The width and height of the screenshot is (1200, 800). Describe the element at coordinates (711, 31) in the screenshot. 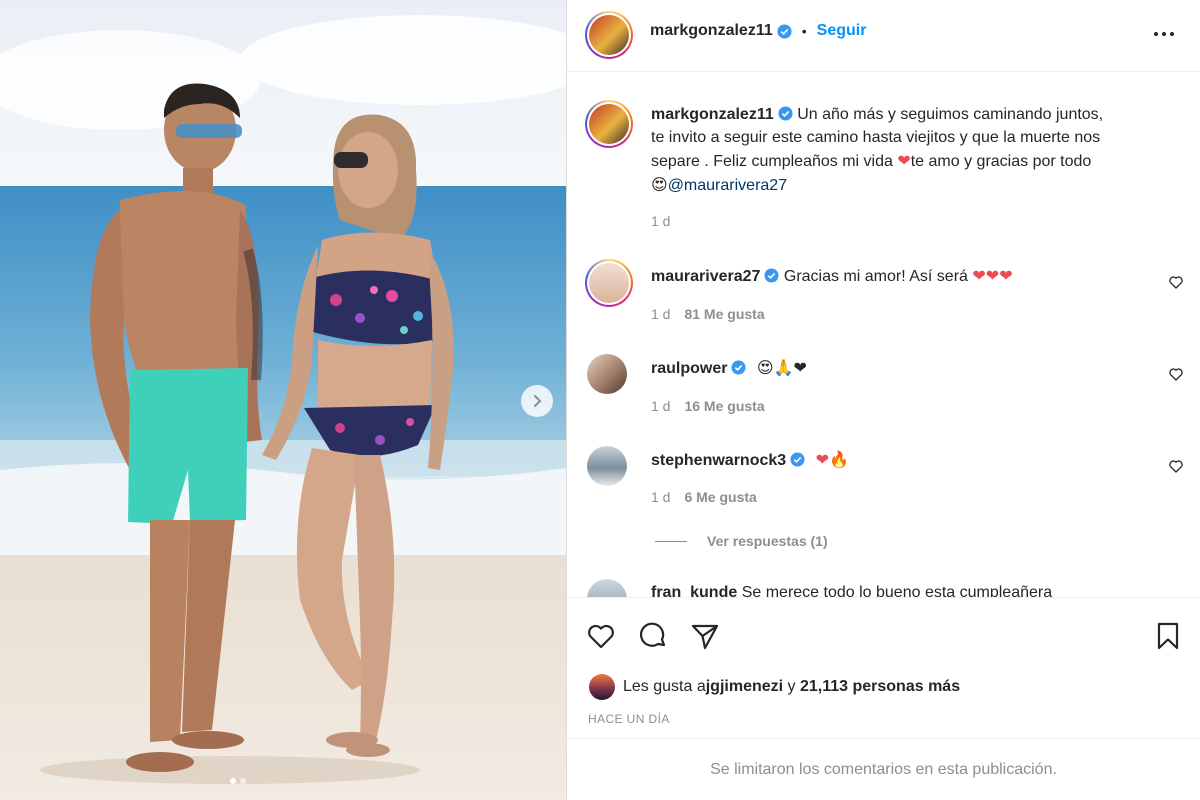

I see `author-username: markgonzalez11` at that location.